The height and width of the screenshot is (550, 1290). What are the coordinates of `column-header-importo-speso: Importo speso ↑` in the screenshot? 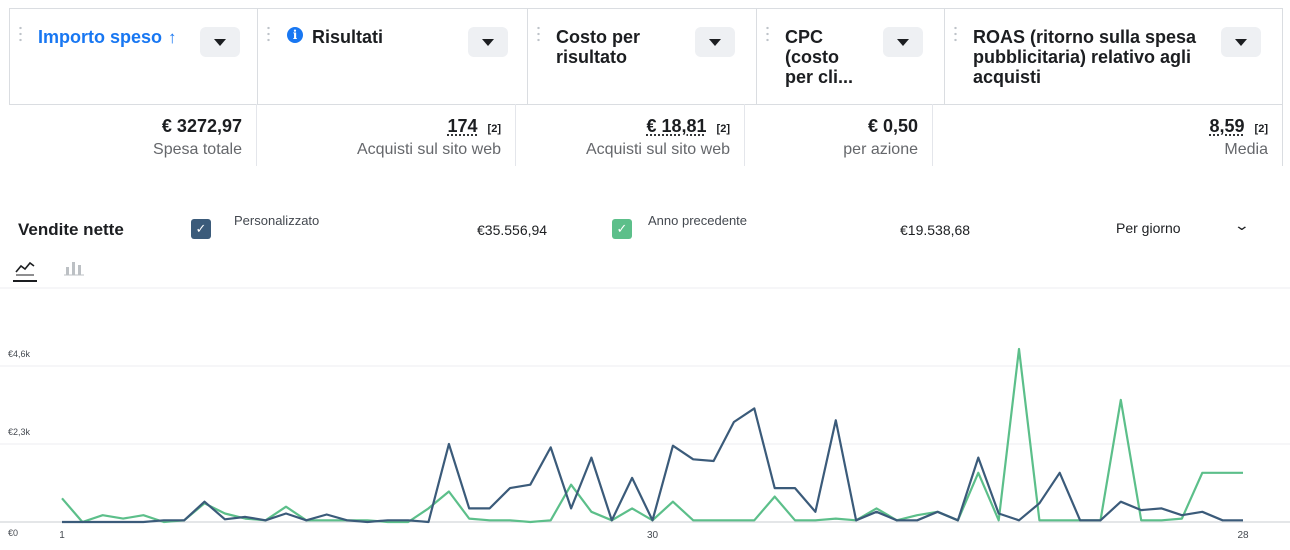 It's located at (133, 56).